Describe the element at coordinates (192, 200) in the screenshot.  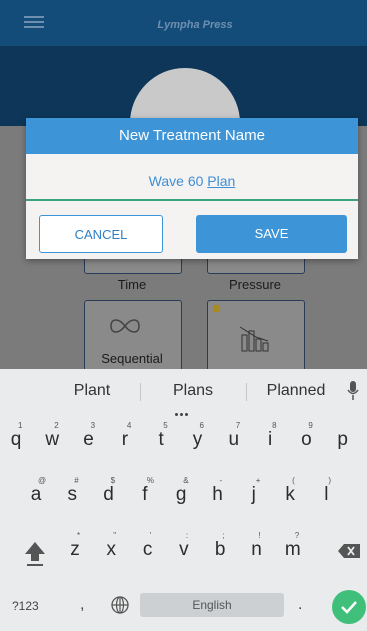
I see `input-underline` at that location.